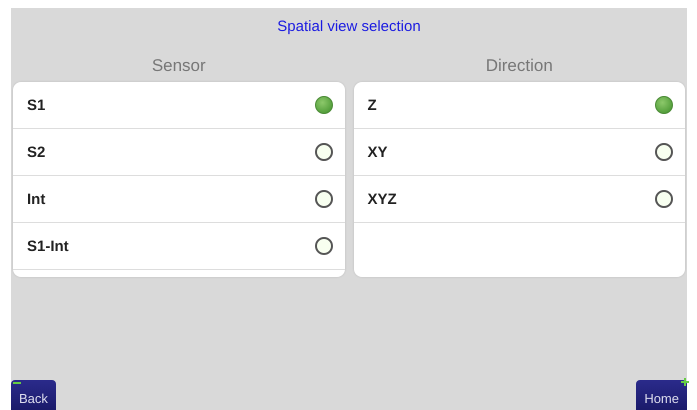 This screenshot has height=410, width=697. I want to click on minus-icon, so click(17, 383).